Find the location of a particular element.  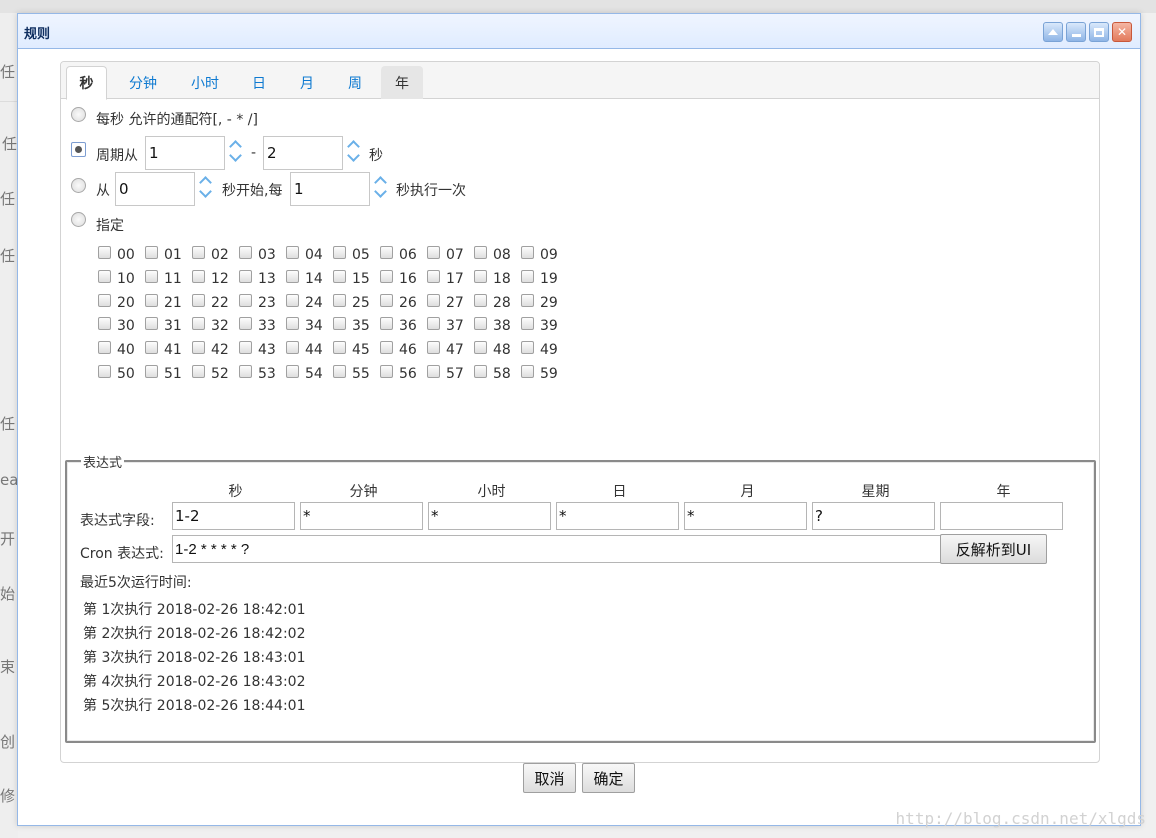

tab-month: 月 is located at coordinates (307, 82).